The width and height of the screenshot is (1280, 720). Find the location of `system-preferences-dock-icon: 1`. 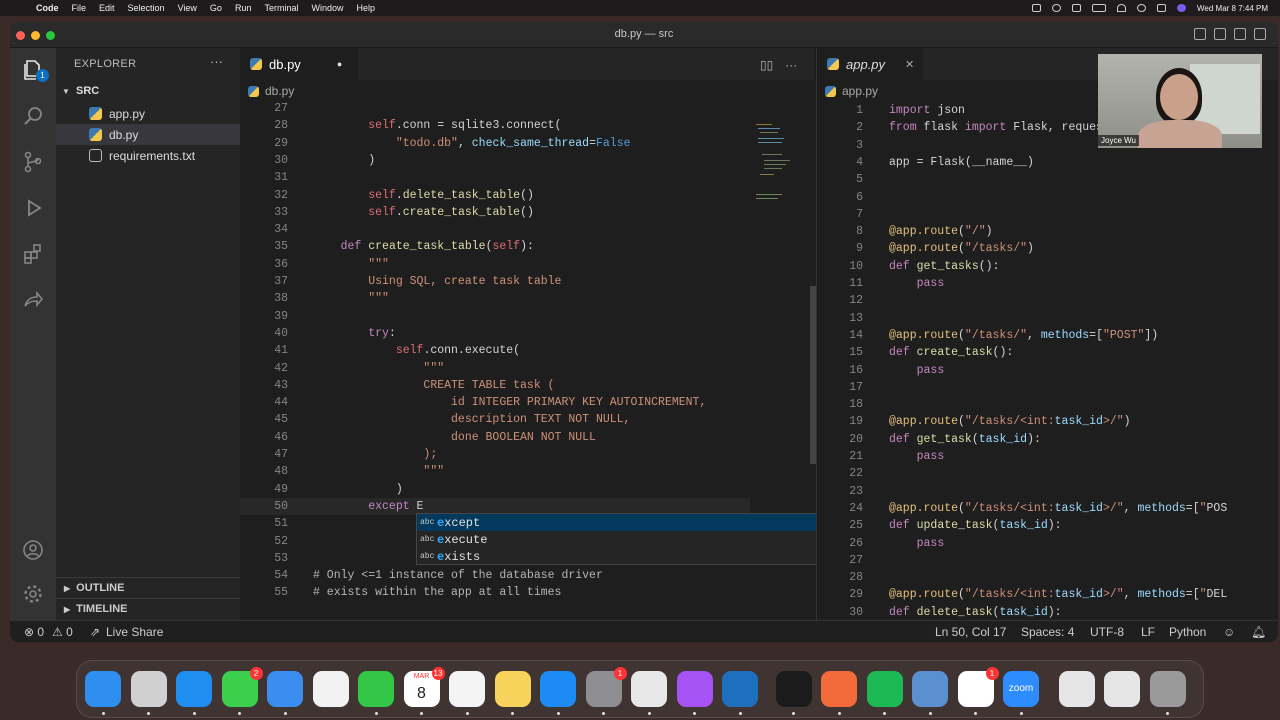

system-preferences-dock-icon: 1 is located at coordinates (606, 687).